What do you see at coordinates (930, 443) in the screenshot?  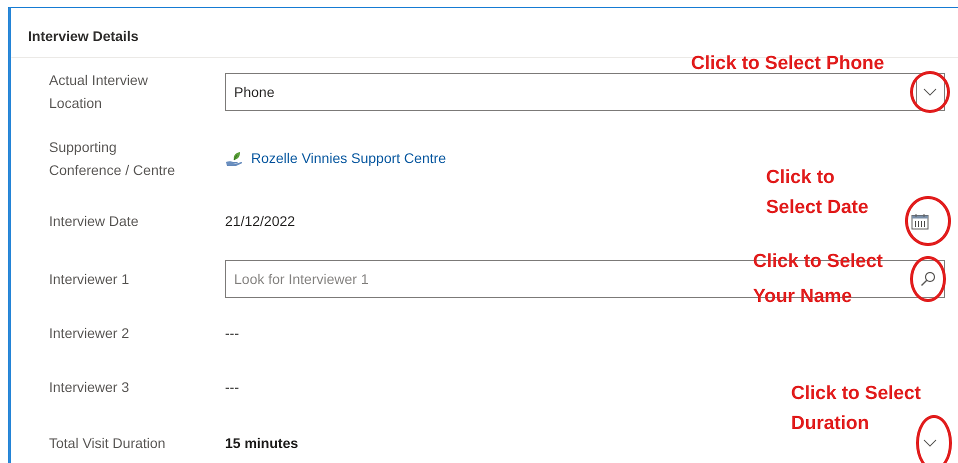 I see `dropdown-chevron-icon` at bounding box center [930, 443].